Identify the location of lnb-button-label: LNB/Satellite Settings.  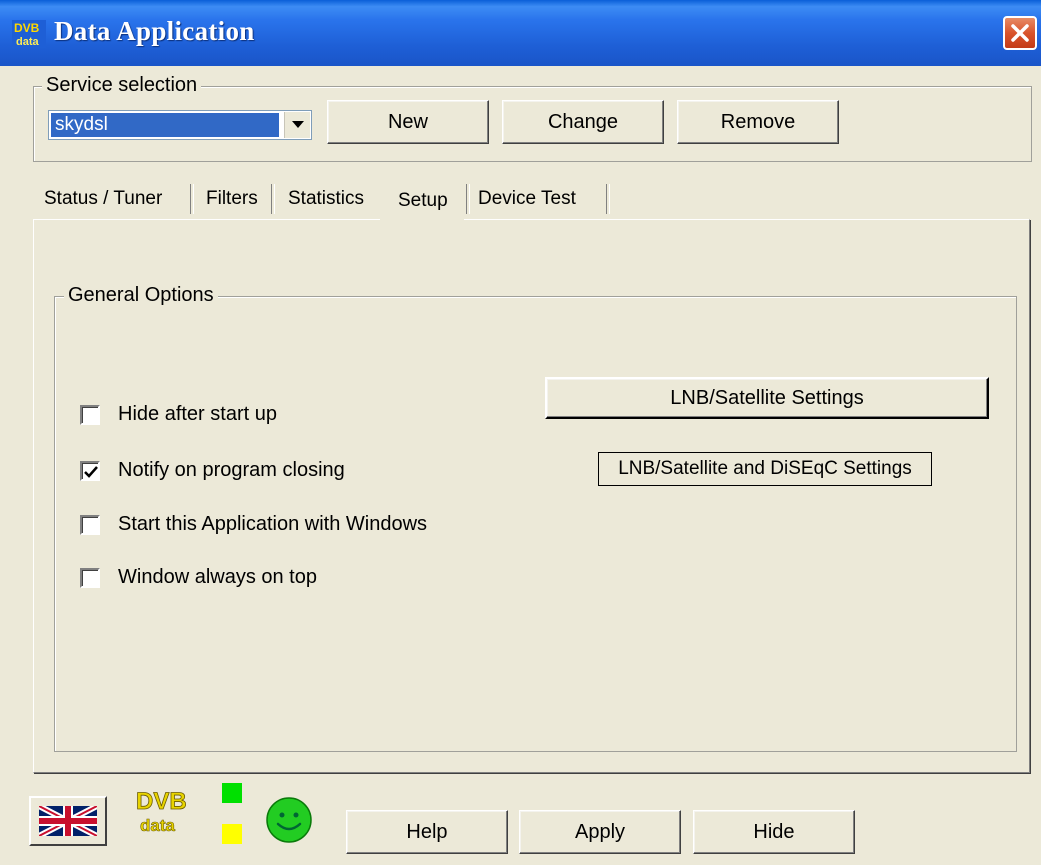
(767, 398).